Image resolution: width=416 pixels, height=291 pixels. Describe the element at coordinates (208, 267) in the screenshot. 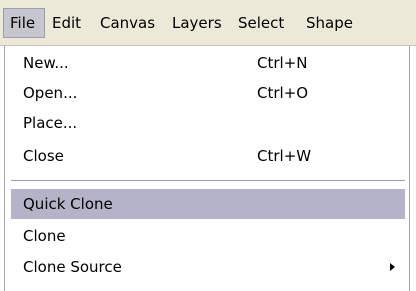

I see `menu-item-clone-source: Clone Source` at that location.